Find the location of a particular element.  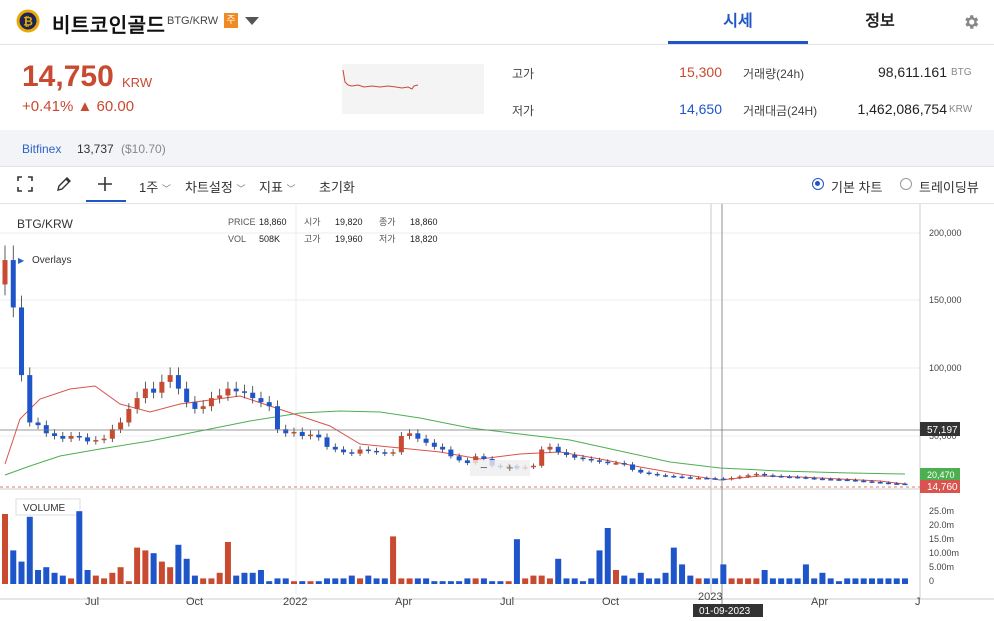

vol-tick-4: 5.00m is located at coordinates (941, 567).